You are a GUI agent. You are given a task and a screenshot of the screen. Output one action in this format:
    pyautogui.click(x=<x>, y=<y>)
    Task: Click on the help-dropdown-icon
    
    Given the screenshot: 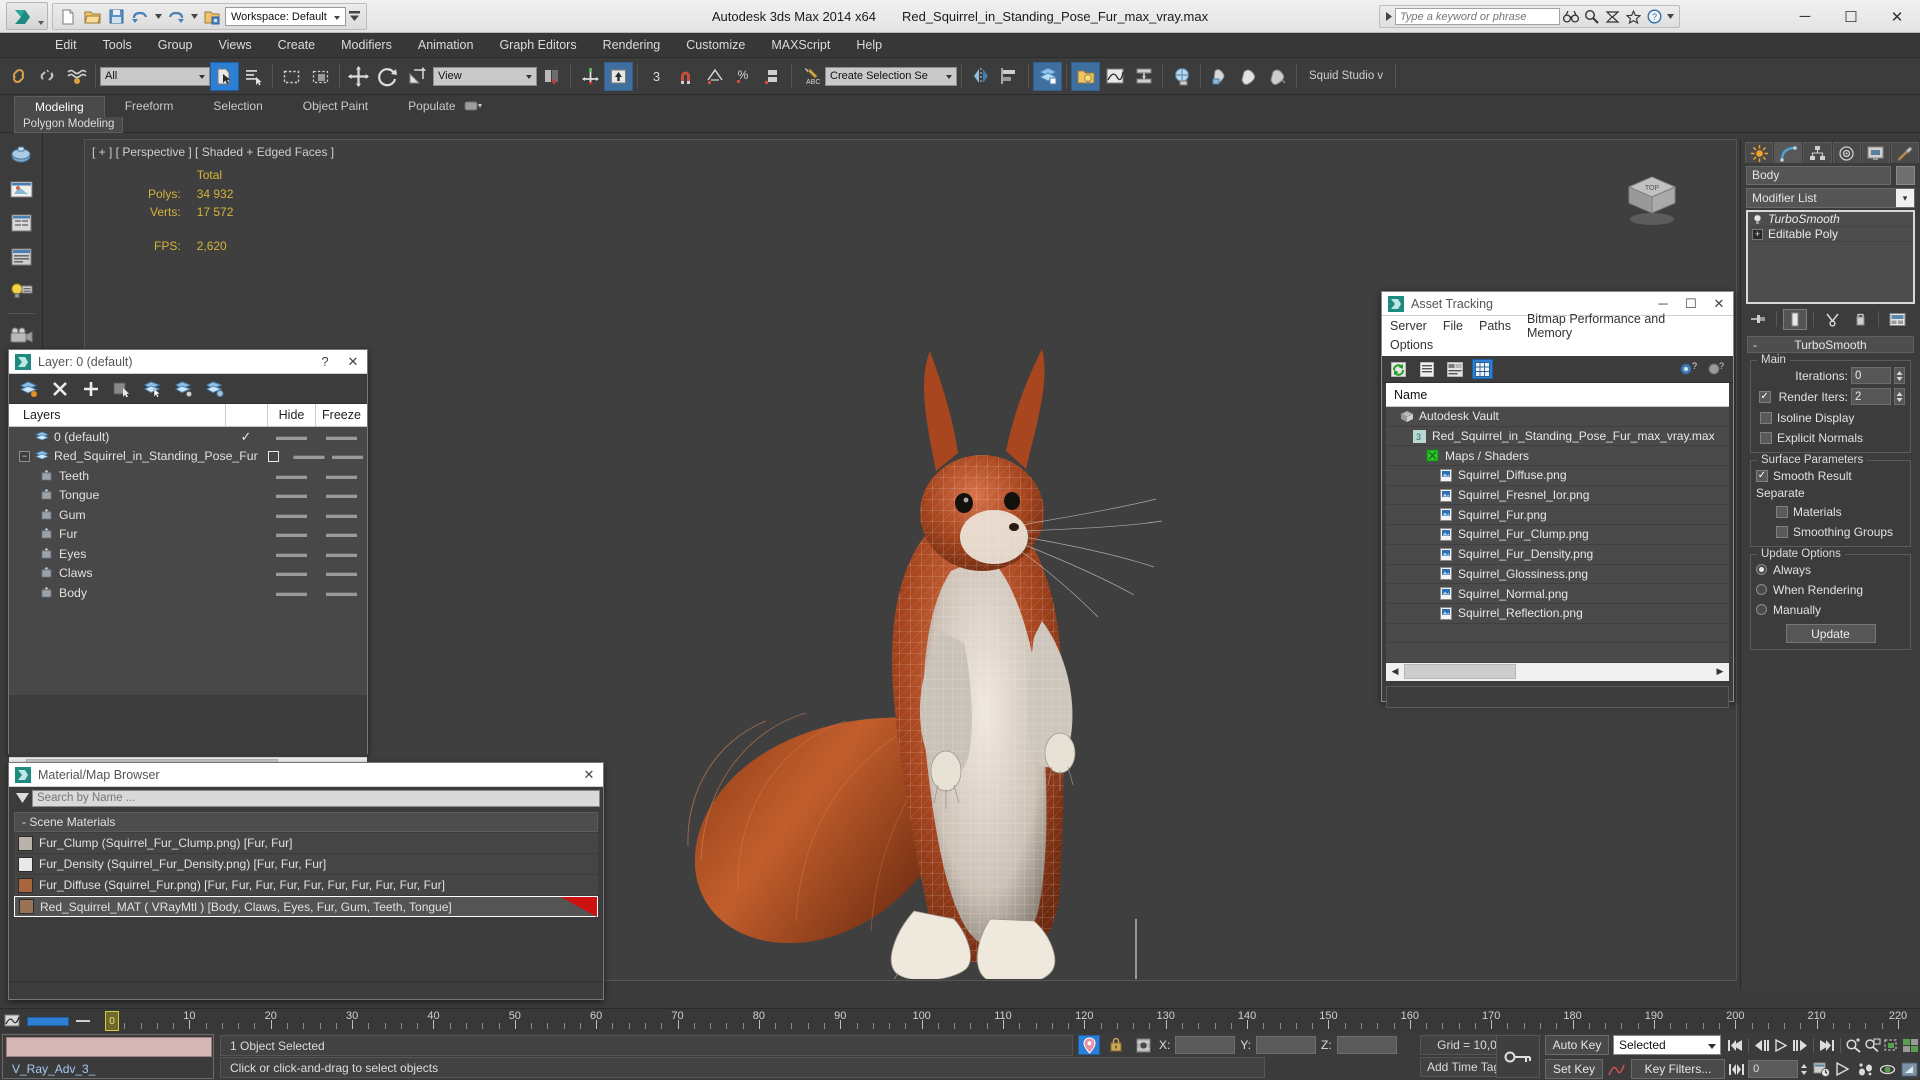 What is the action you would take?
    pyautogui.click(x=1670, y=16)
    